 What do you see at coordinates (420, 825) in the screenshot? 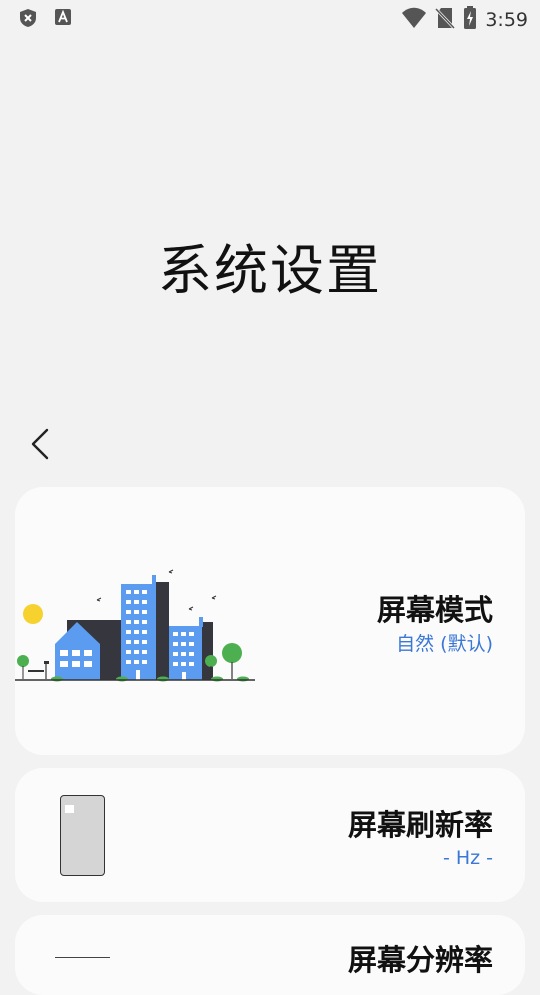
I see `refresh-rate-title: 屏幕刷新率` at bounding box center [420, 825].